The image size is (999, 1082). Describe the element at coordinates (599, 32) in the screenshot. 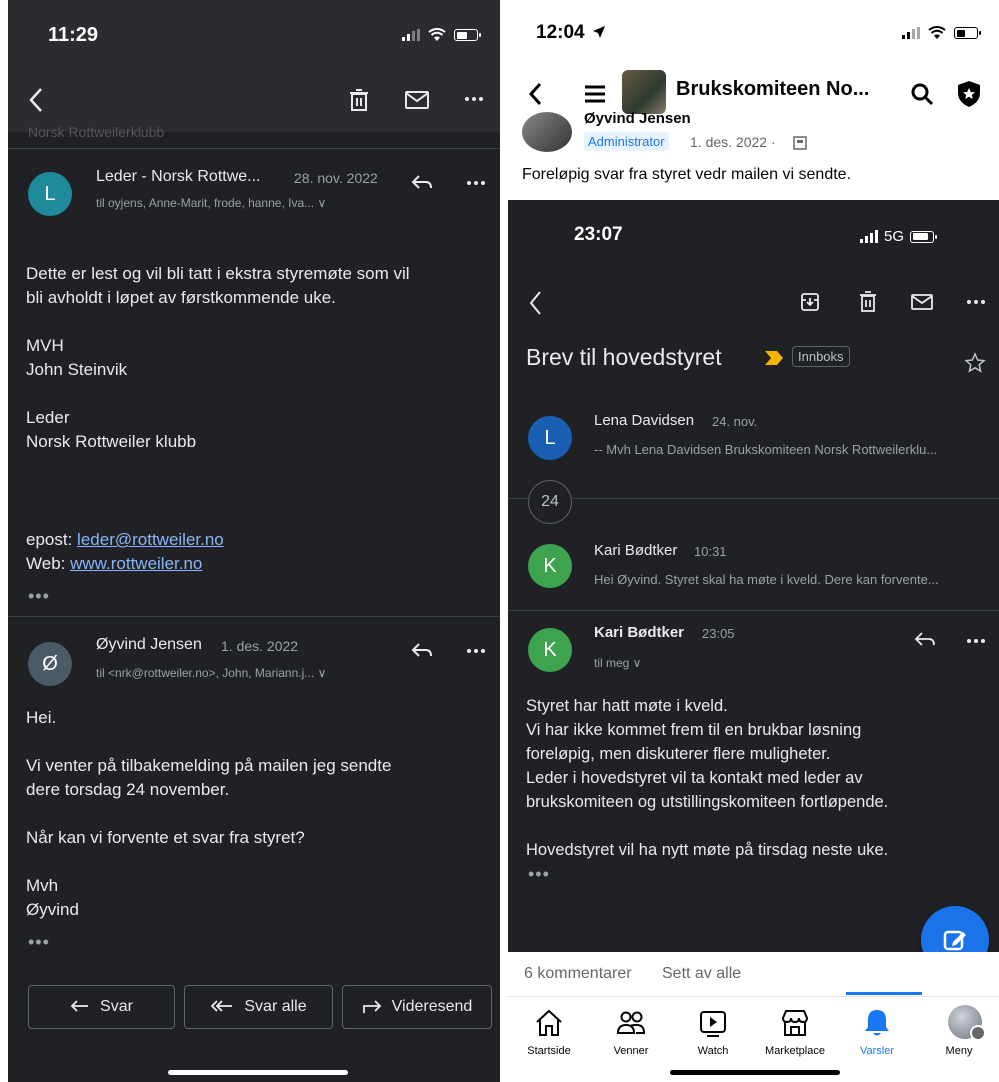

I see `location-icon` at that location.